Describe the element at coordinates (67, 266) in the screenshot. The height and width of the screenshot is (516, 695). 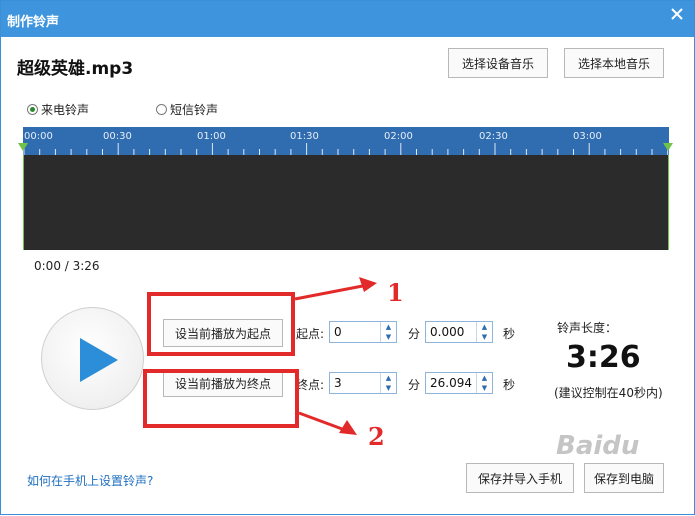
I see `playback-position: 0:00 / 3:26` at that location.